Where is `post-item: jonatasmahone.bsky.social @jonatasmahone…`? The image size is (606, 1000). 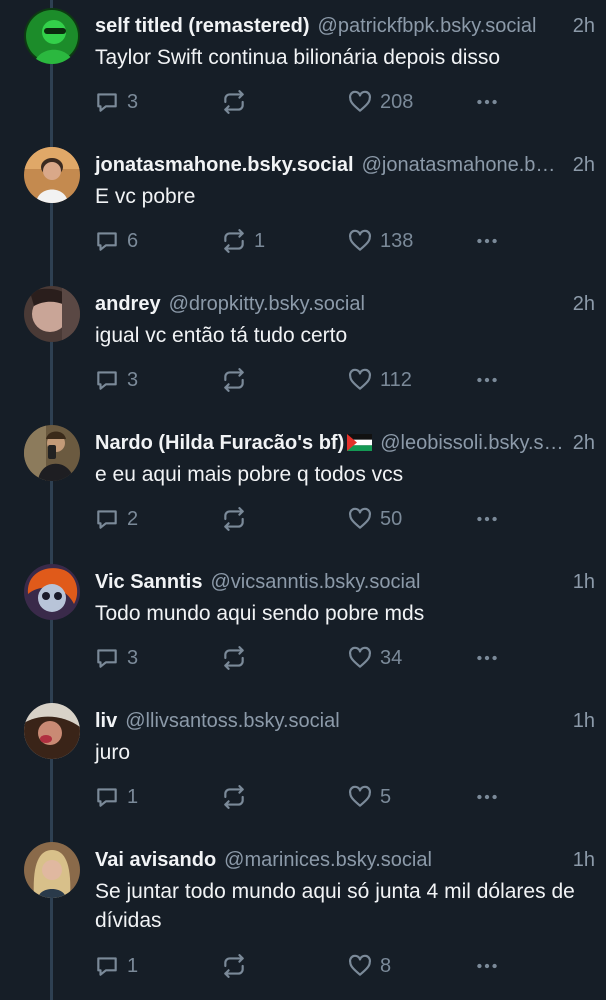
post-item: jonatasmahone.bsky.social @jonatasmahone… is located at coordinates (303, 208).